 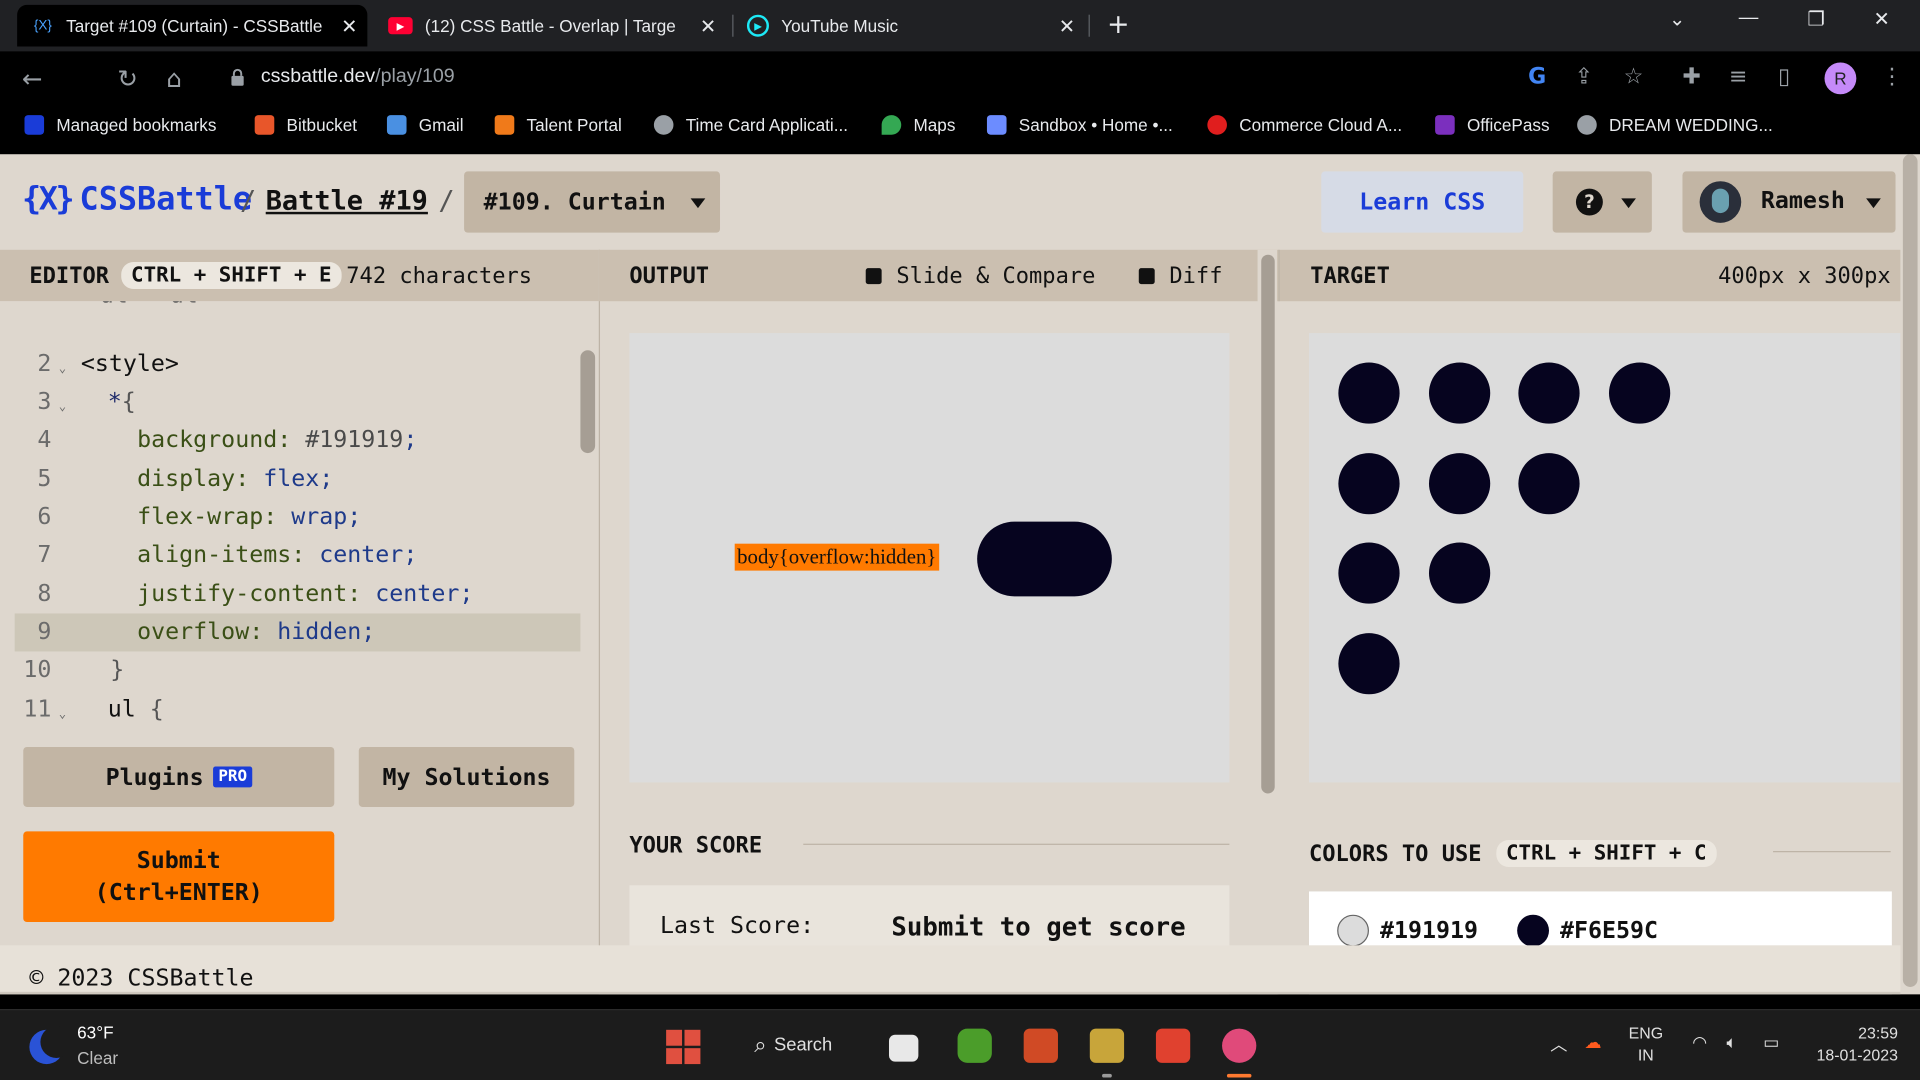 I want to click on wifi-icon: ◠, so click(x=1699, y=1042).